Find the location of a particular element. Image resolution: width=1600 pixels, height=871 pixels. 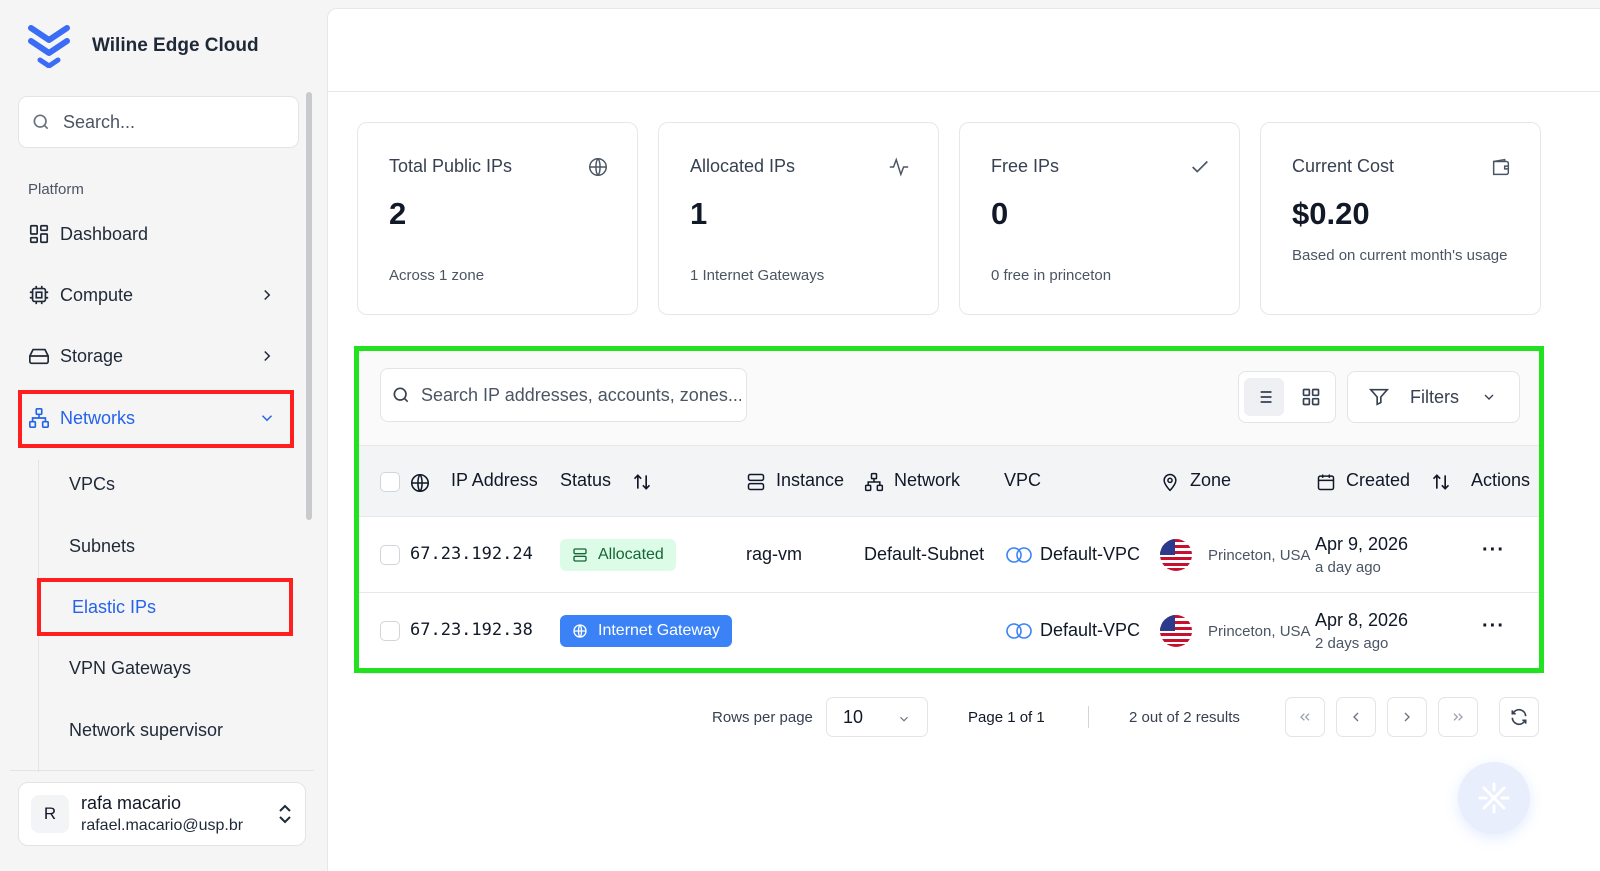

sidebar-subitem-vpcs: VPCs is located at coordinates (92, 484).